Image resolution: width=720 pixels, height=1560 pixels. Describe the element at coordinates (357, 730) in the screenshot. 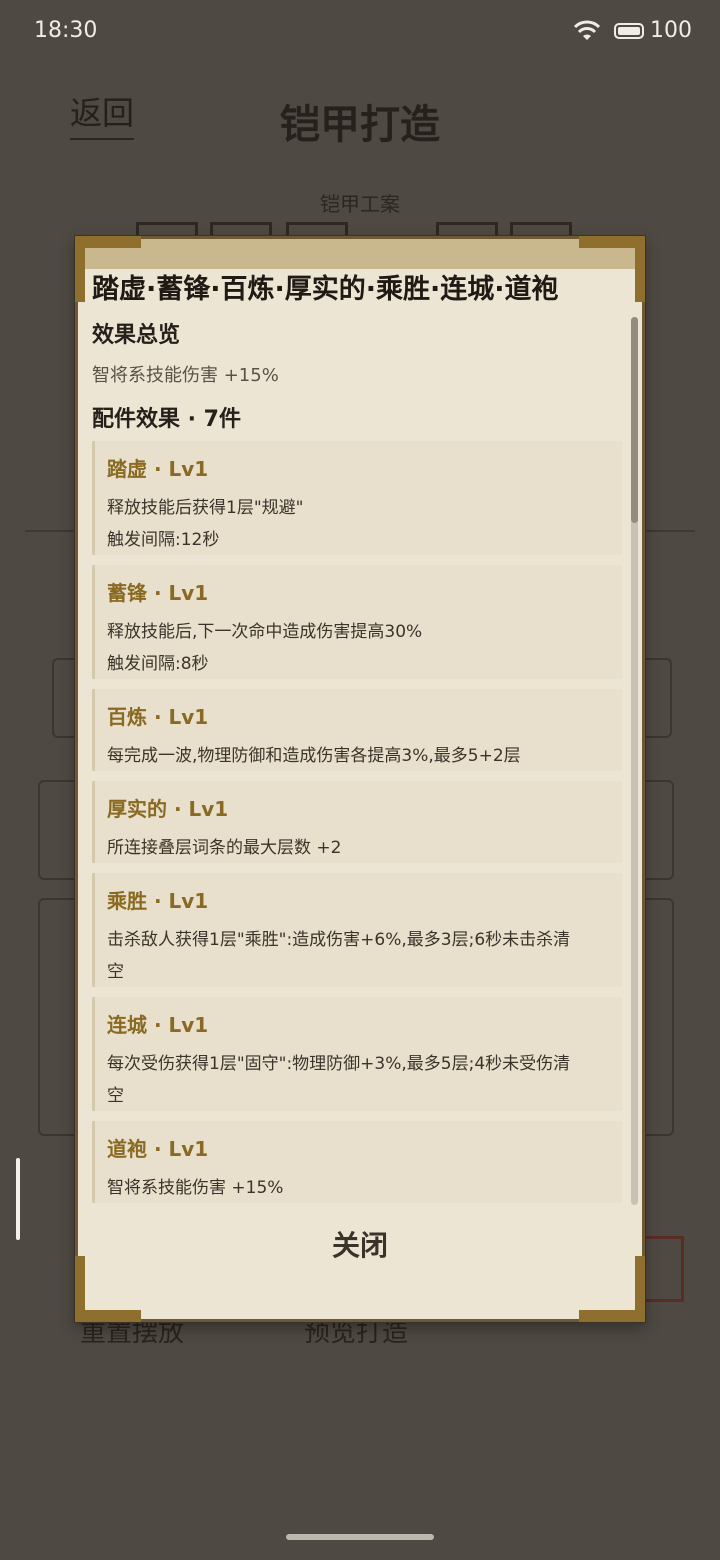

I see `part-item: 百炼 · Lv1 每完成一波,物理防御和造成伤害各提高3%,最多5+2层` at that location.